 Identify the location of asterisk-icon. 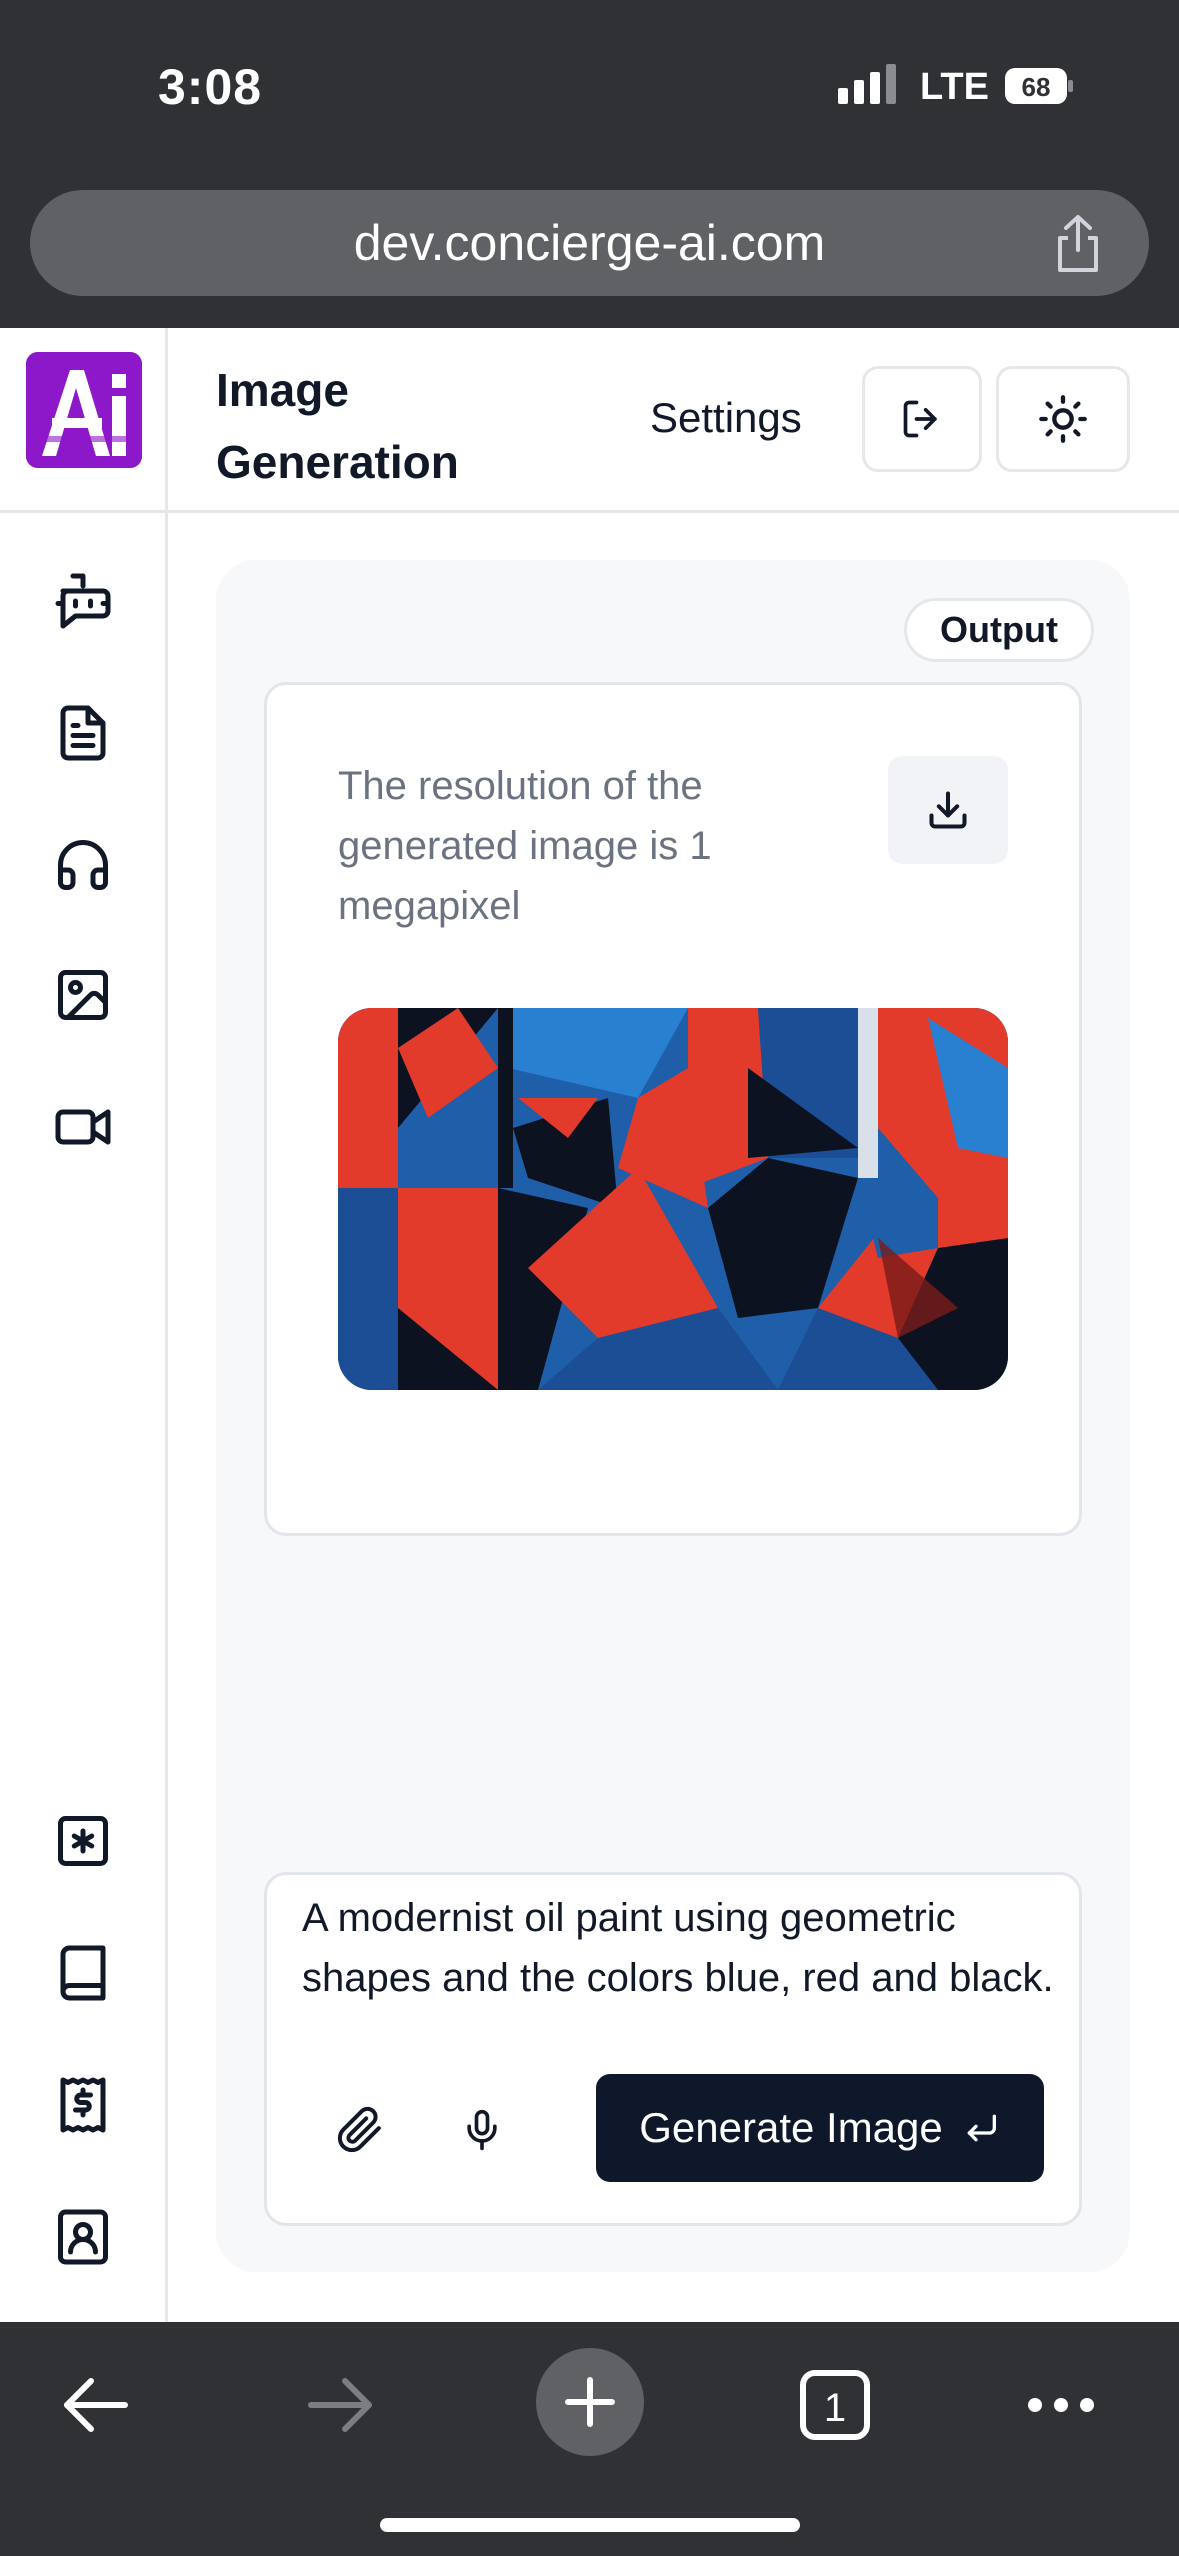
(83, 1841).